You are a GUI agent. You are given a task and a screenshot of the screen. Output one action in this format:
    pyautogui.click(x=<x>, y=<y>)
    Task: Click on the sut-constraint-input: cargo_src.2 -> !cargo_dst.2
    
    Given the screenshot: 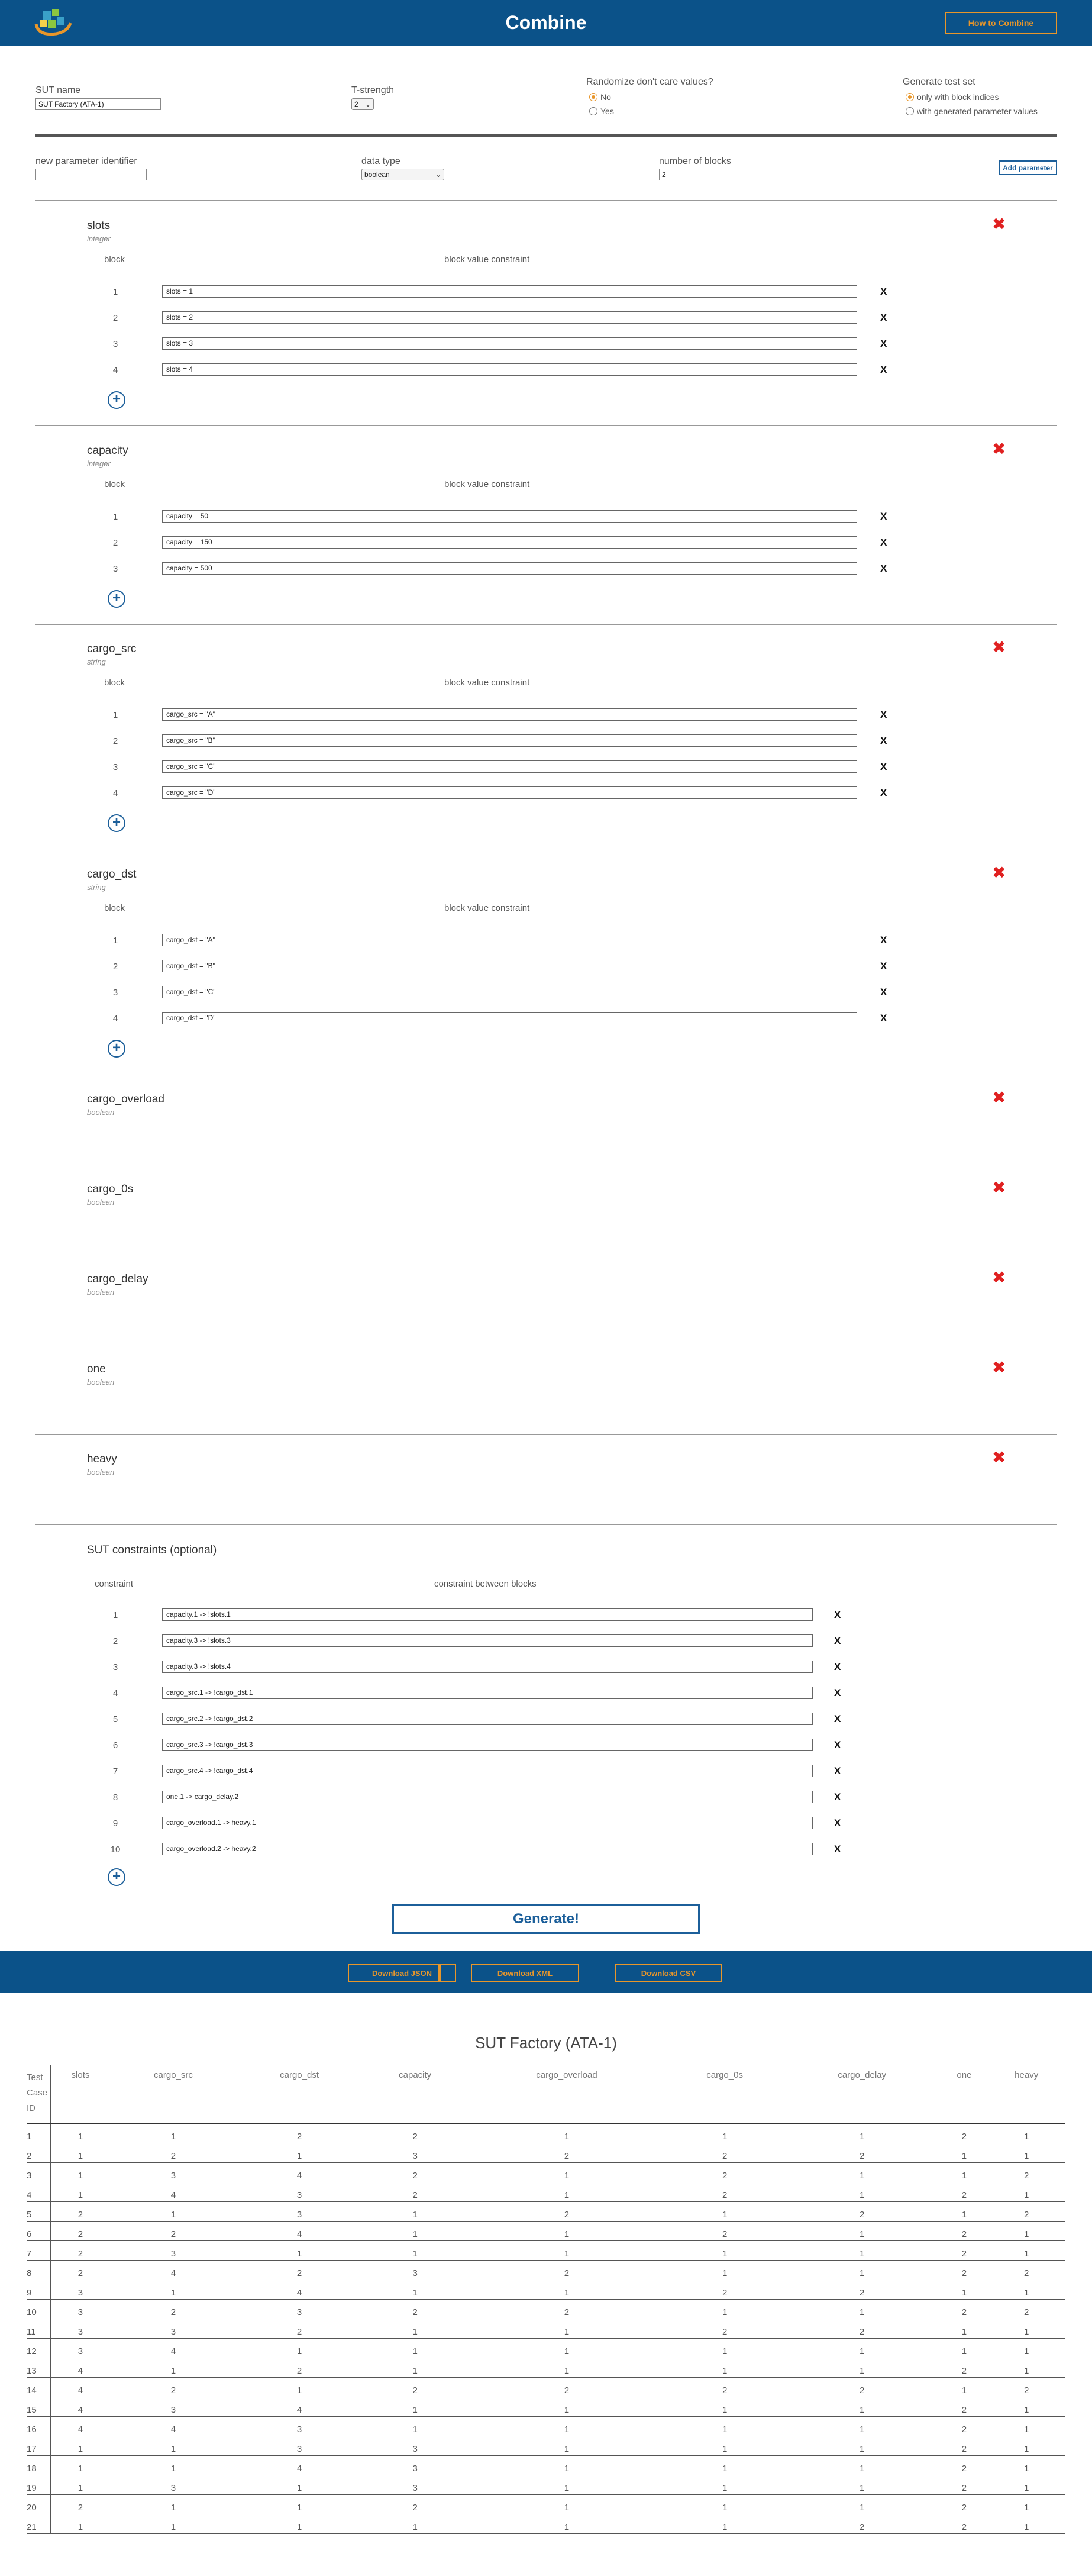 What is the action you would take?
    pyautogui.click(x=487, y=1719)
    